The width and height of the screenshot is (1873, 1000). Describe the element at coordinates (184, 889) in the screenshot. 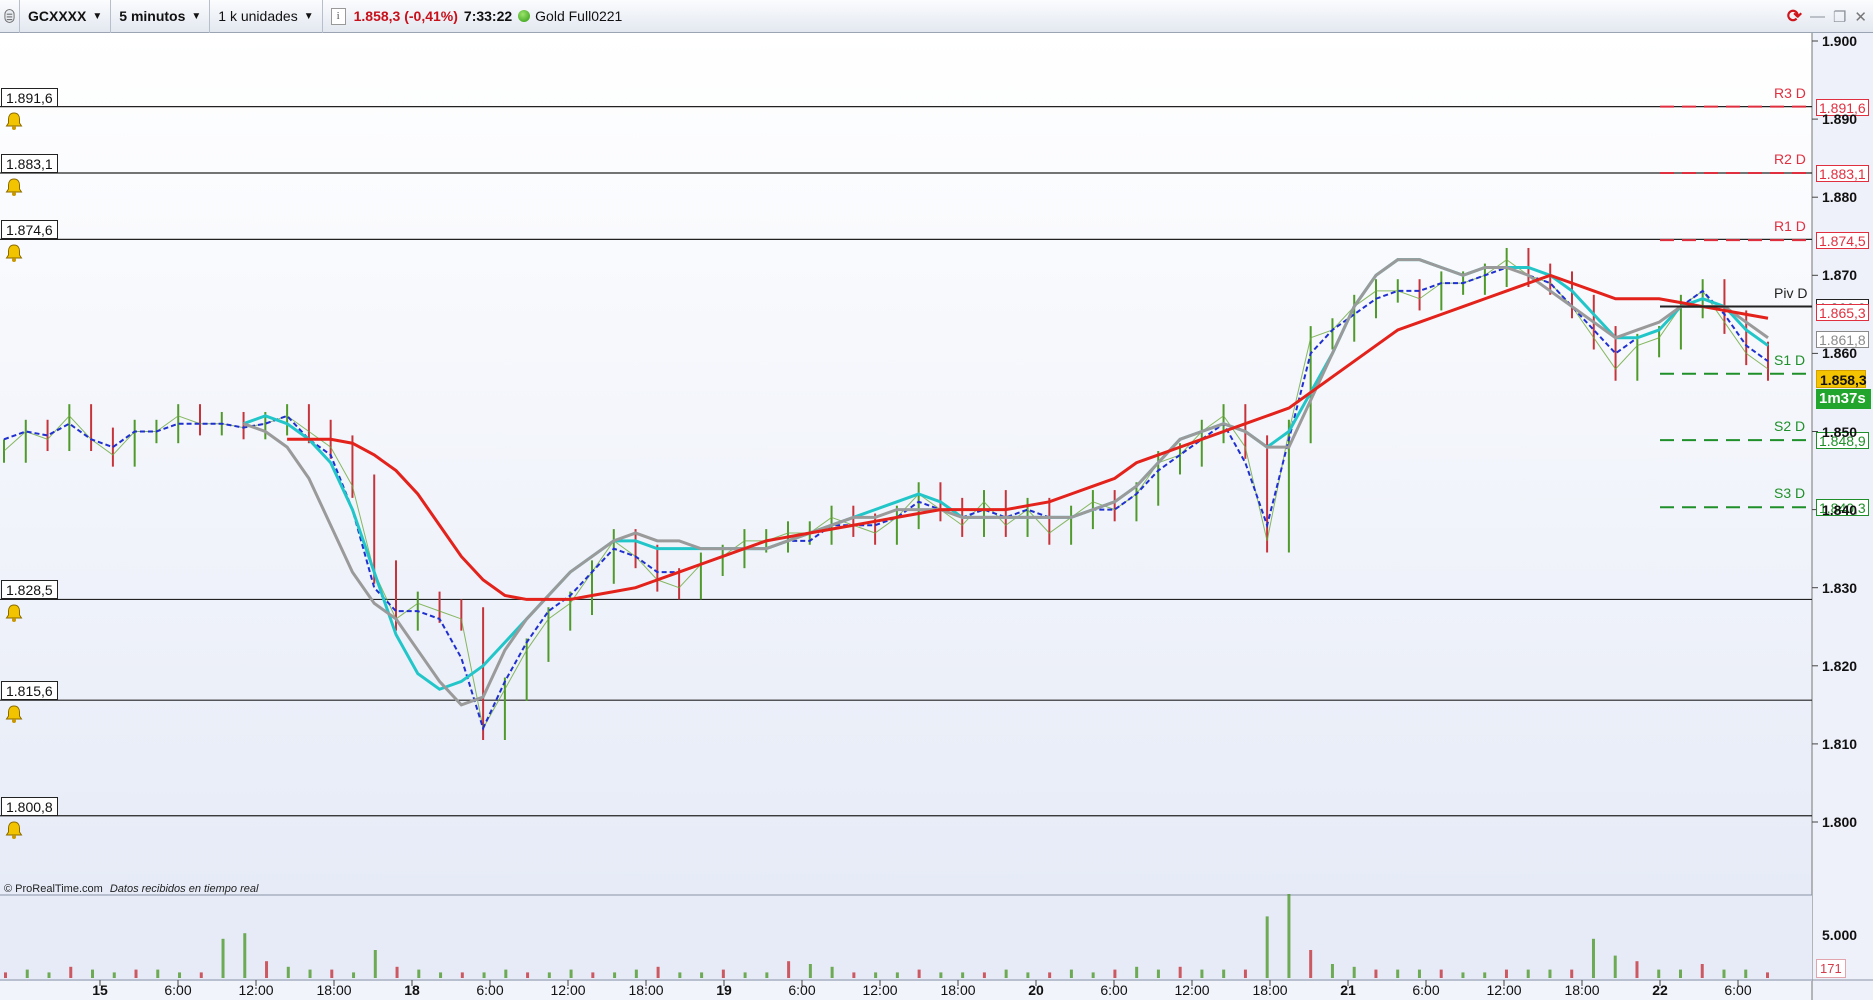

I see `realtime-note: Datos recibidos en tiempo real` at that location.